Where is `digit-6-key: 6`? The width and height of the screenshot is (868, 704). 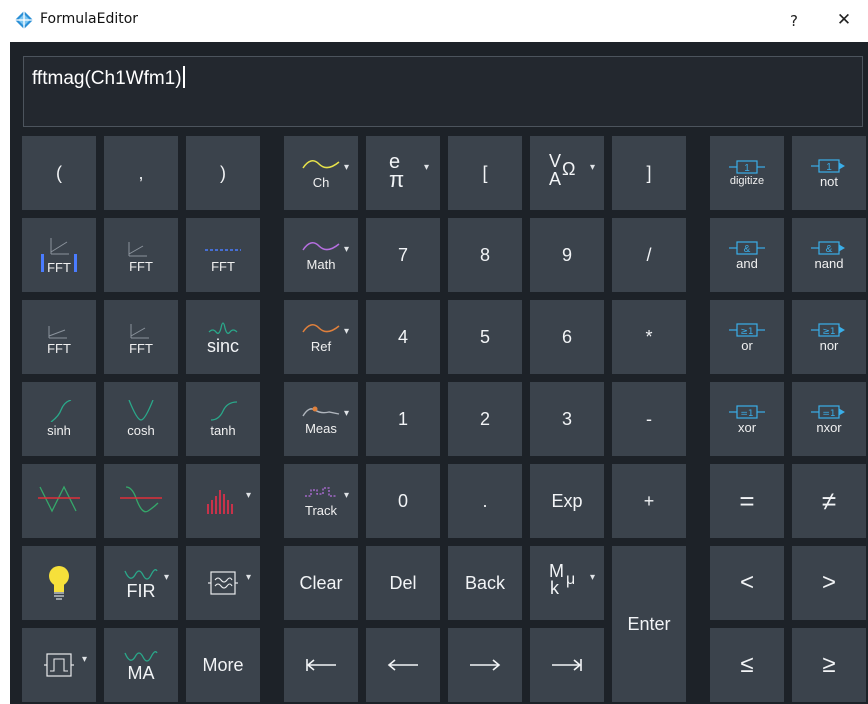 digit-6-key: 6 is located at coordinates (567, 337).